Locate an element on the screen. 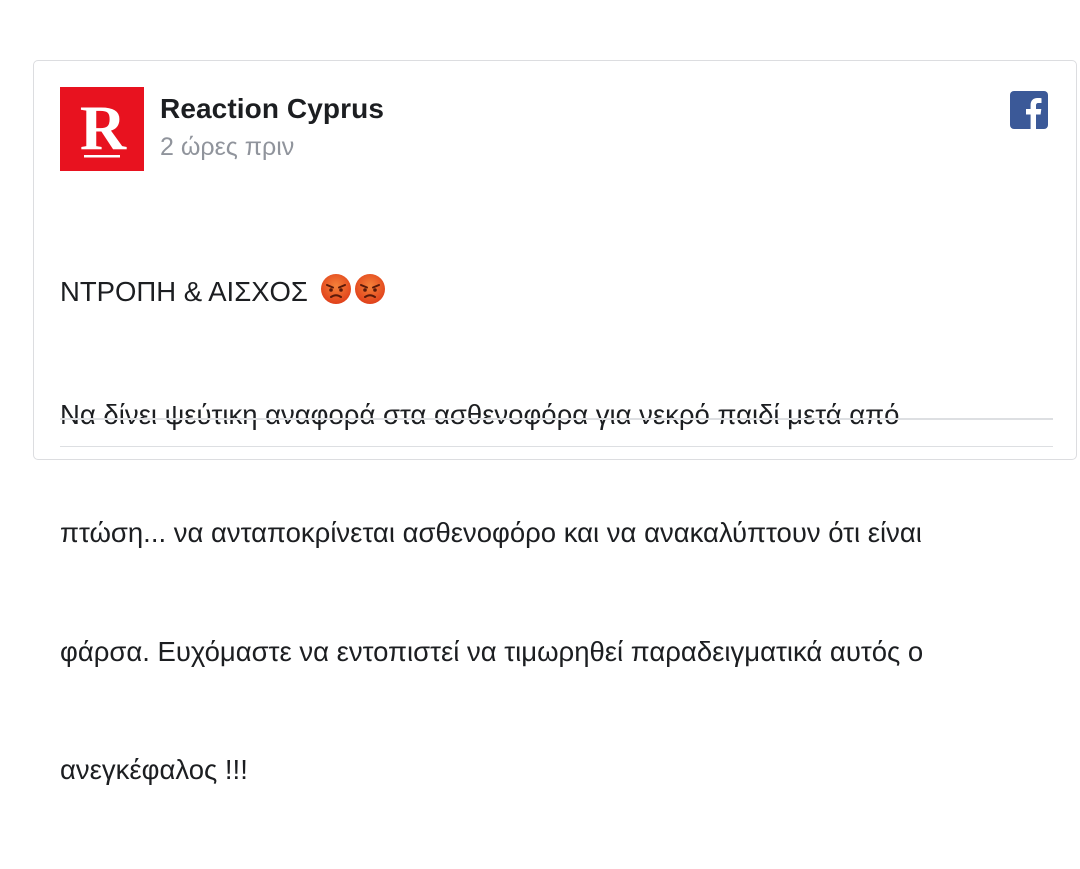  page-name-link: Reaction Cyprus is located at coordinates (272, 109).